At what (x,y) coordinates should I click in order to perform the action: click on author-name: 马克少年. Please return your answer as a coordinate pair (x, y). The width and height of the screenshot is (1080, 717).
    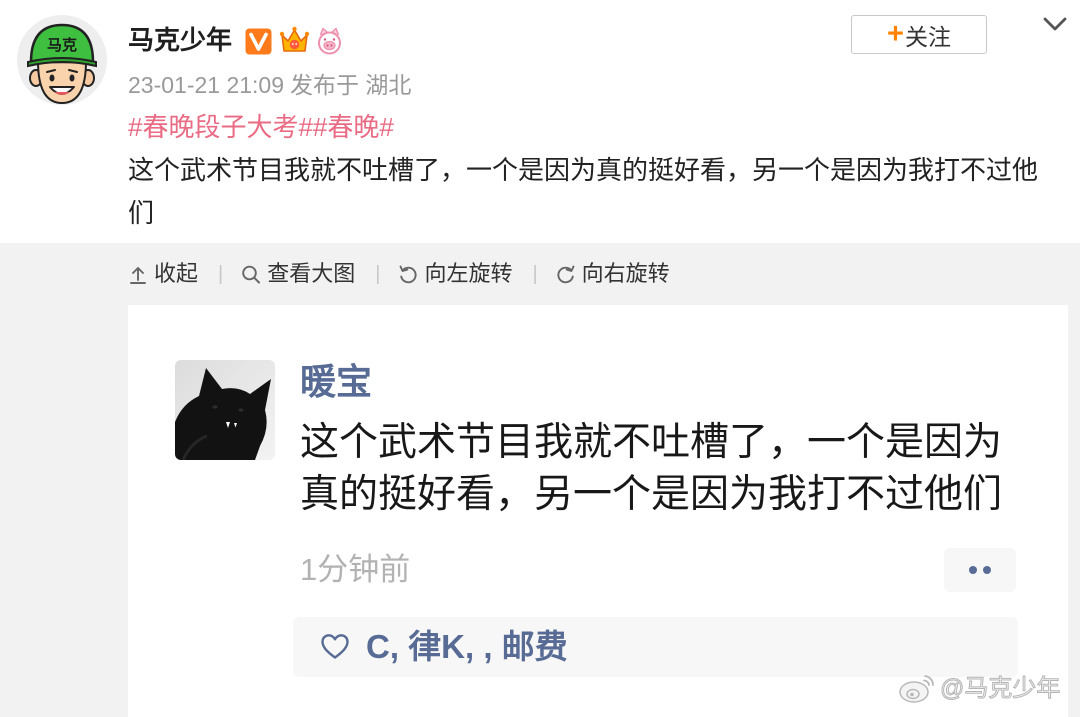
    Looking at the image, I should click on (180, 40).